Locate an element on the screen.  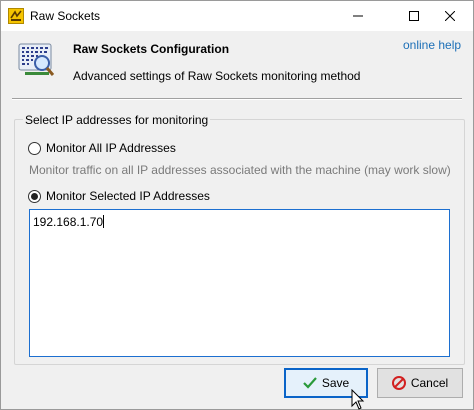
text-caret is located at coordinates (104, 221).